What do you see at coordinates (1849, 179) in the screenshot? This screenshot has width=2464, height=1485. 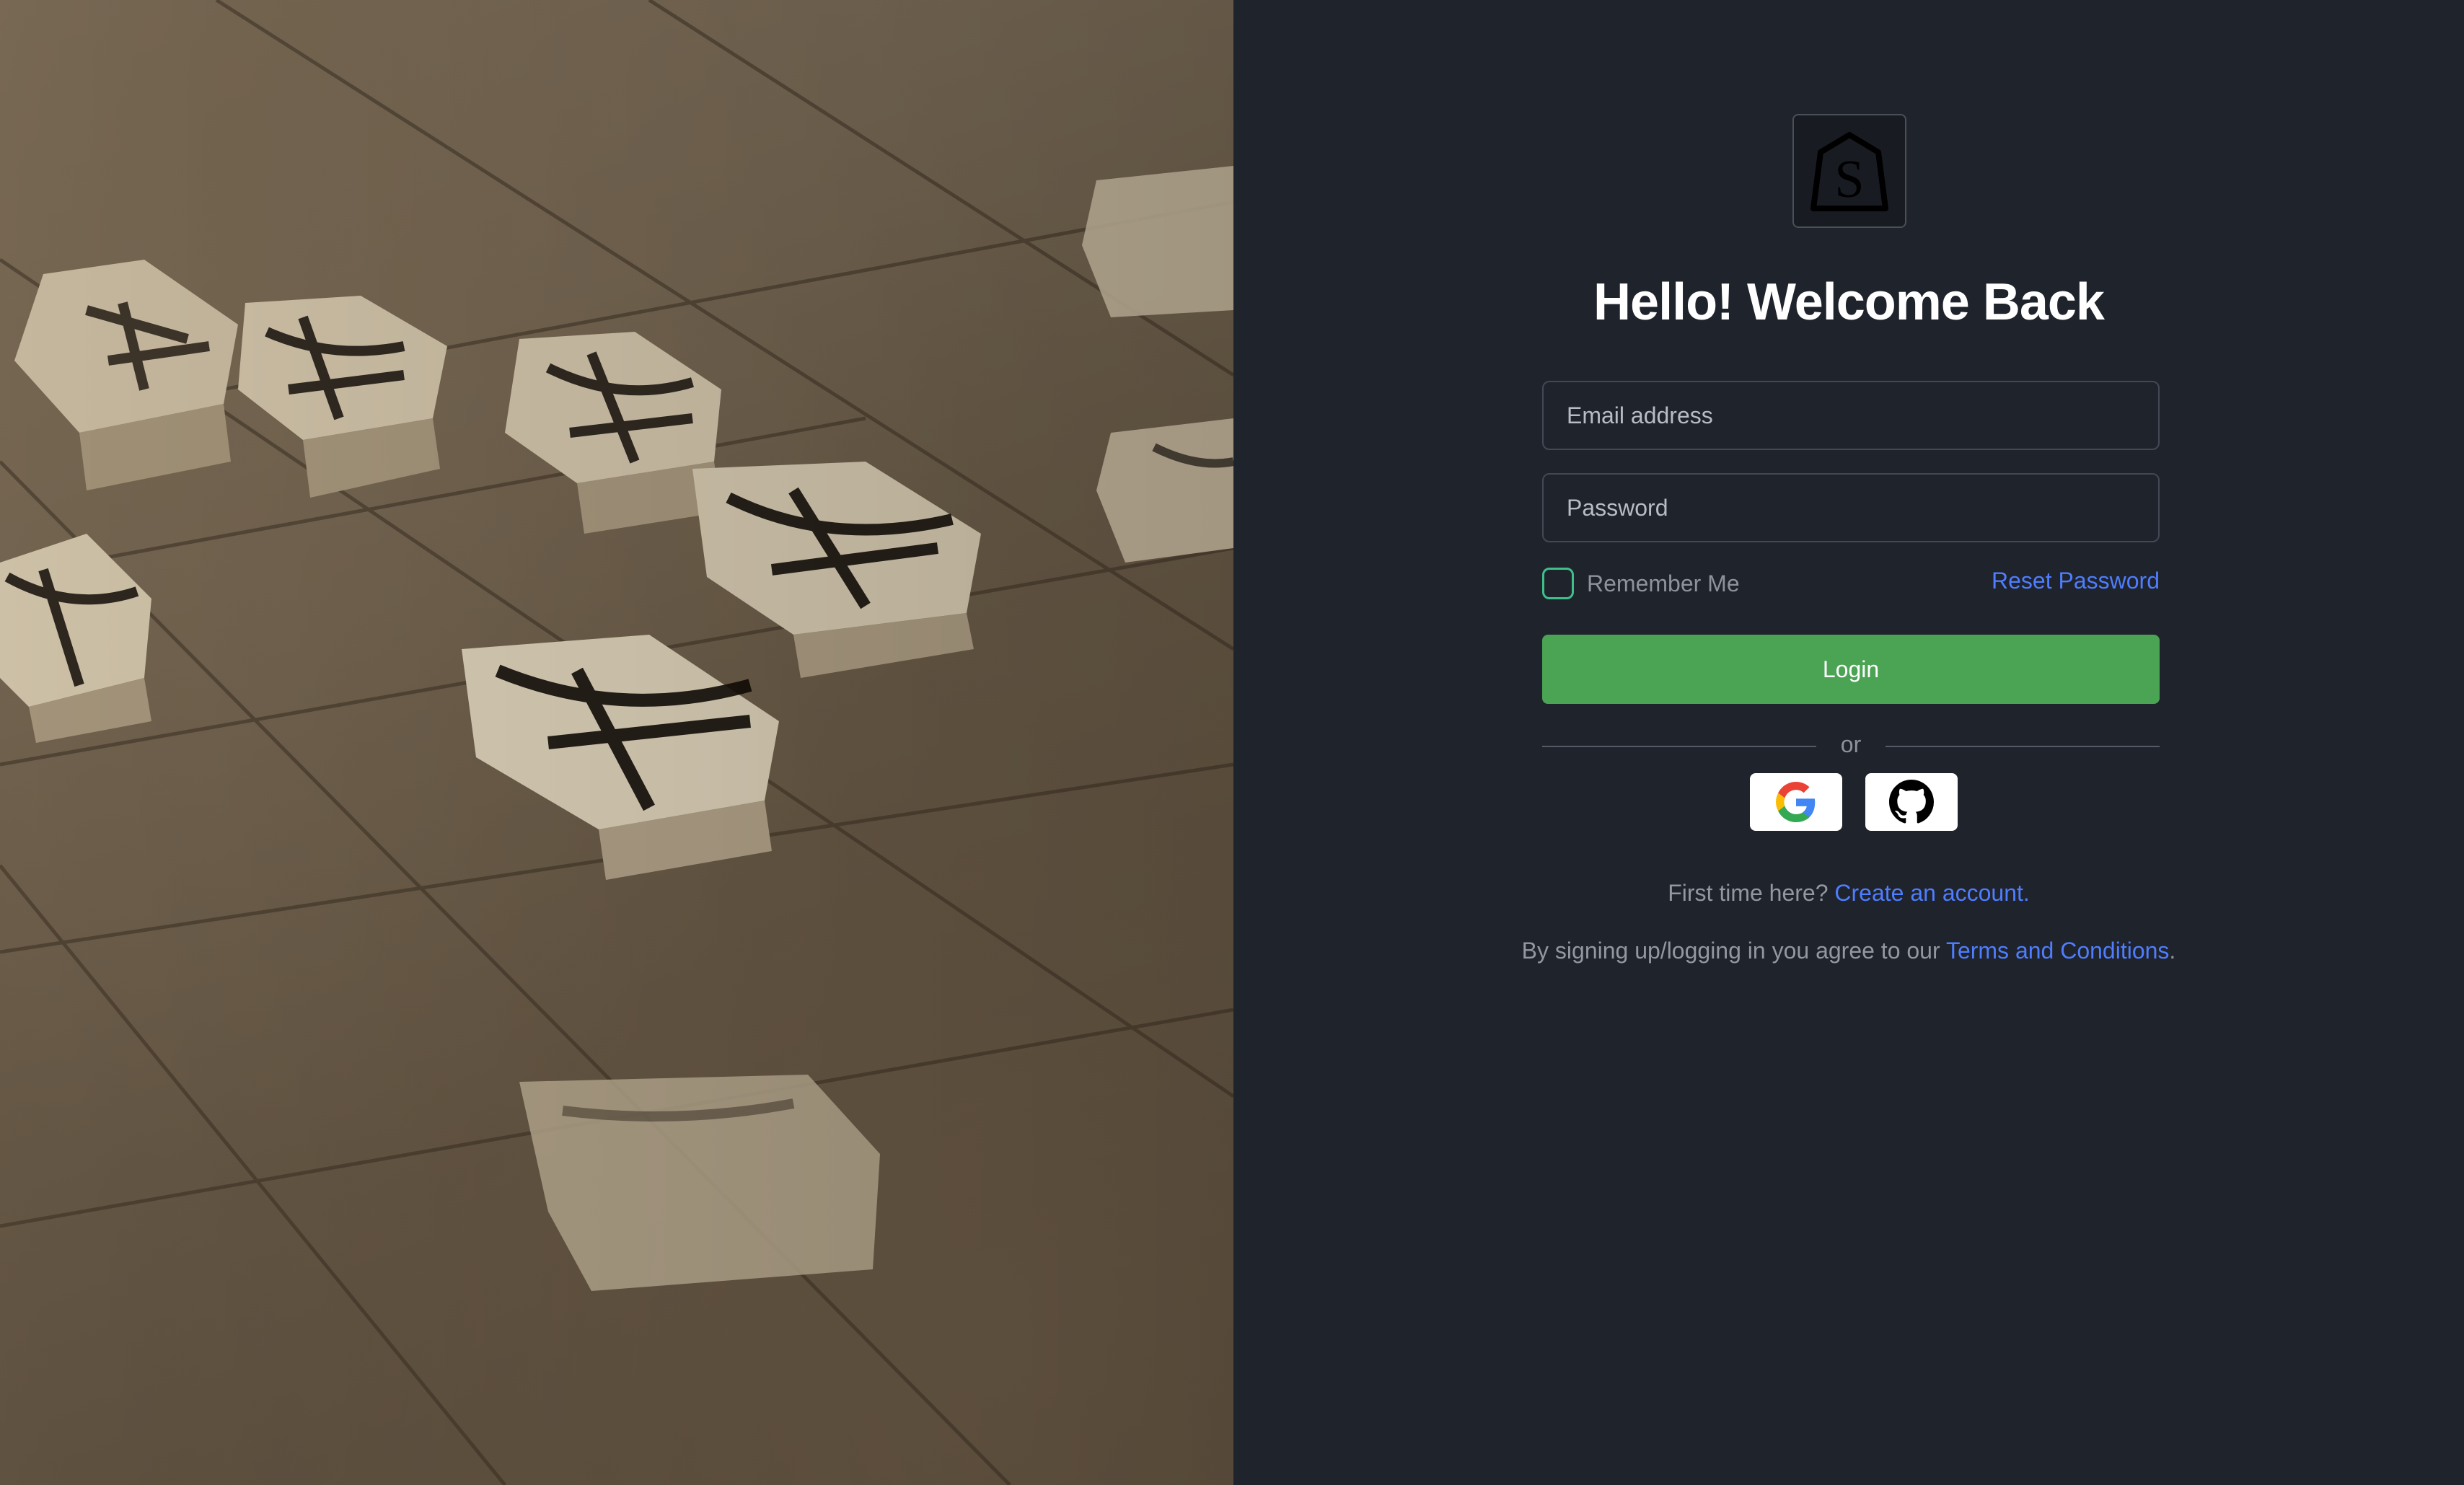 I see `logo-letter: S` at bounding box center [1849, 179].